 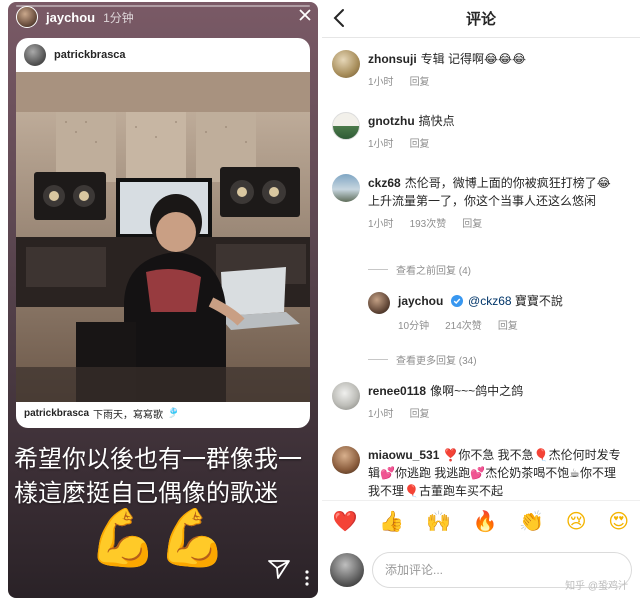 I want to click on comment-text: 像啊~~~鸽中之鸽, so click(x=477, y=391).